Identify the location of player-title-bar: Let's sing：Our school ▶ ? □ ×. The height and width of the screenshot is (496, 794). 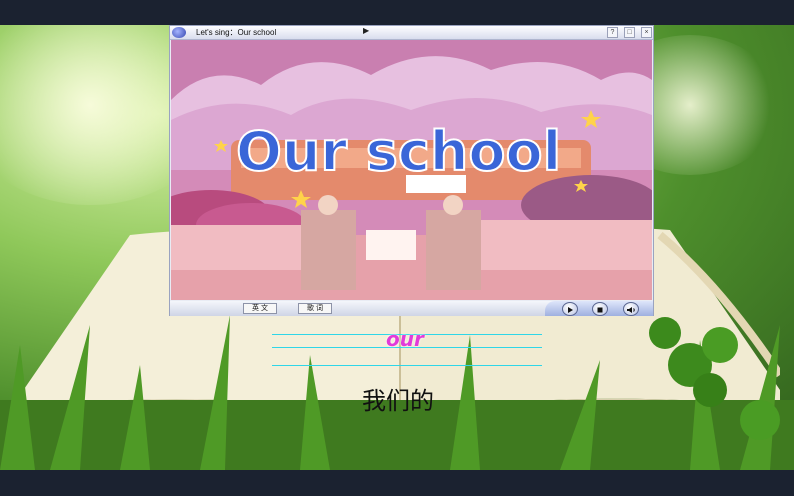
(411, 33).